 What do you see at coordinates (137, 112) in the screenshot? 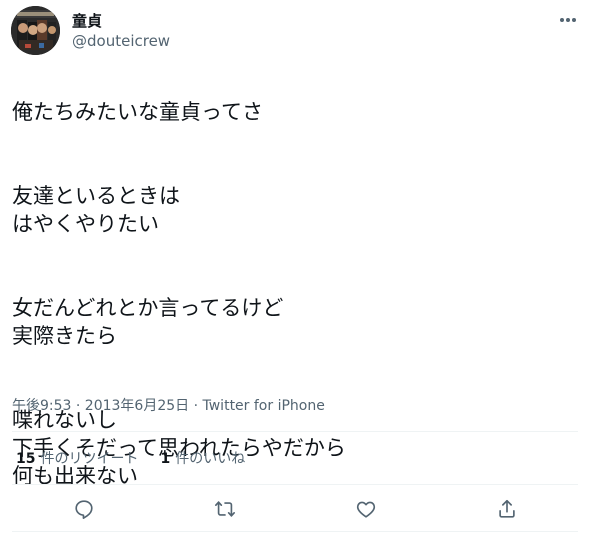
I see `tweet-paragraph: 俺たちみたいな童貞ってさ` at bounding box center [137, 112].